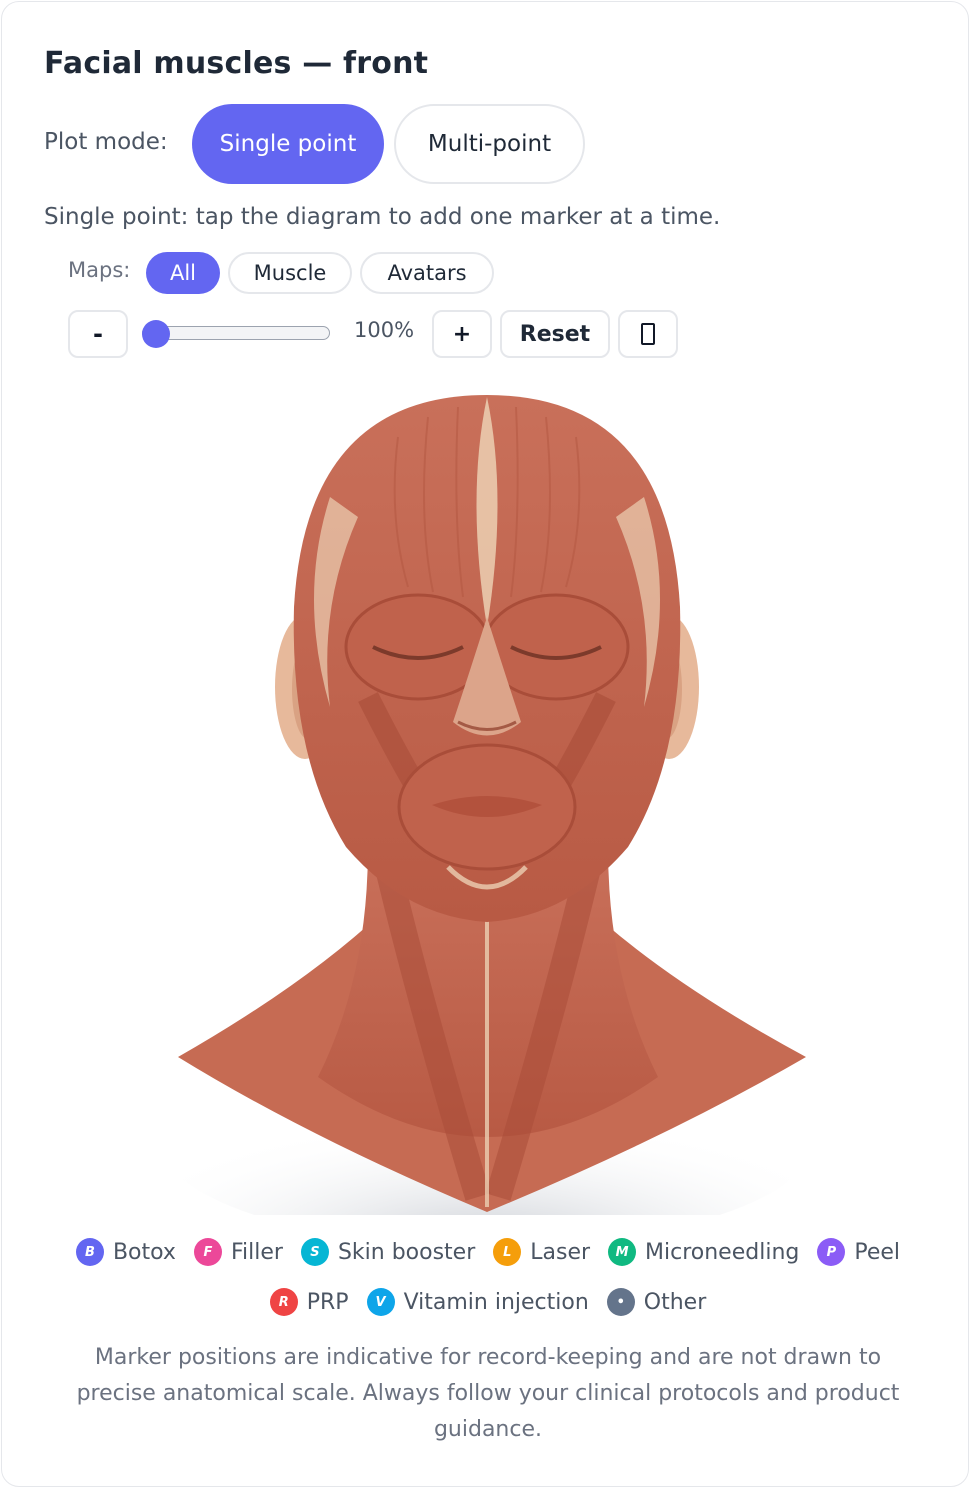 The image size is (972, 1490). I want to click on multi-point-button: Multi-point, so click(489, 144).